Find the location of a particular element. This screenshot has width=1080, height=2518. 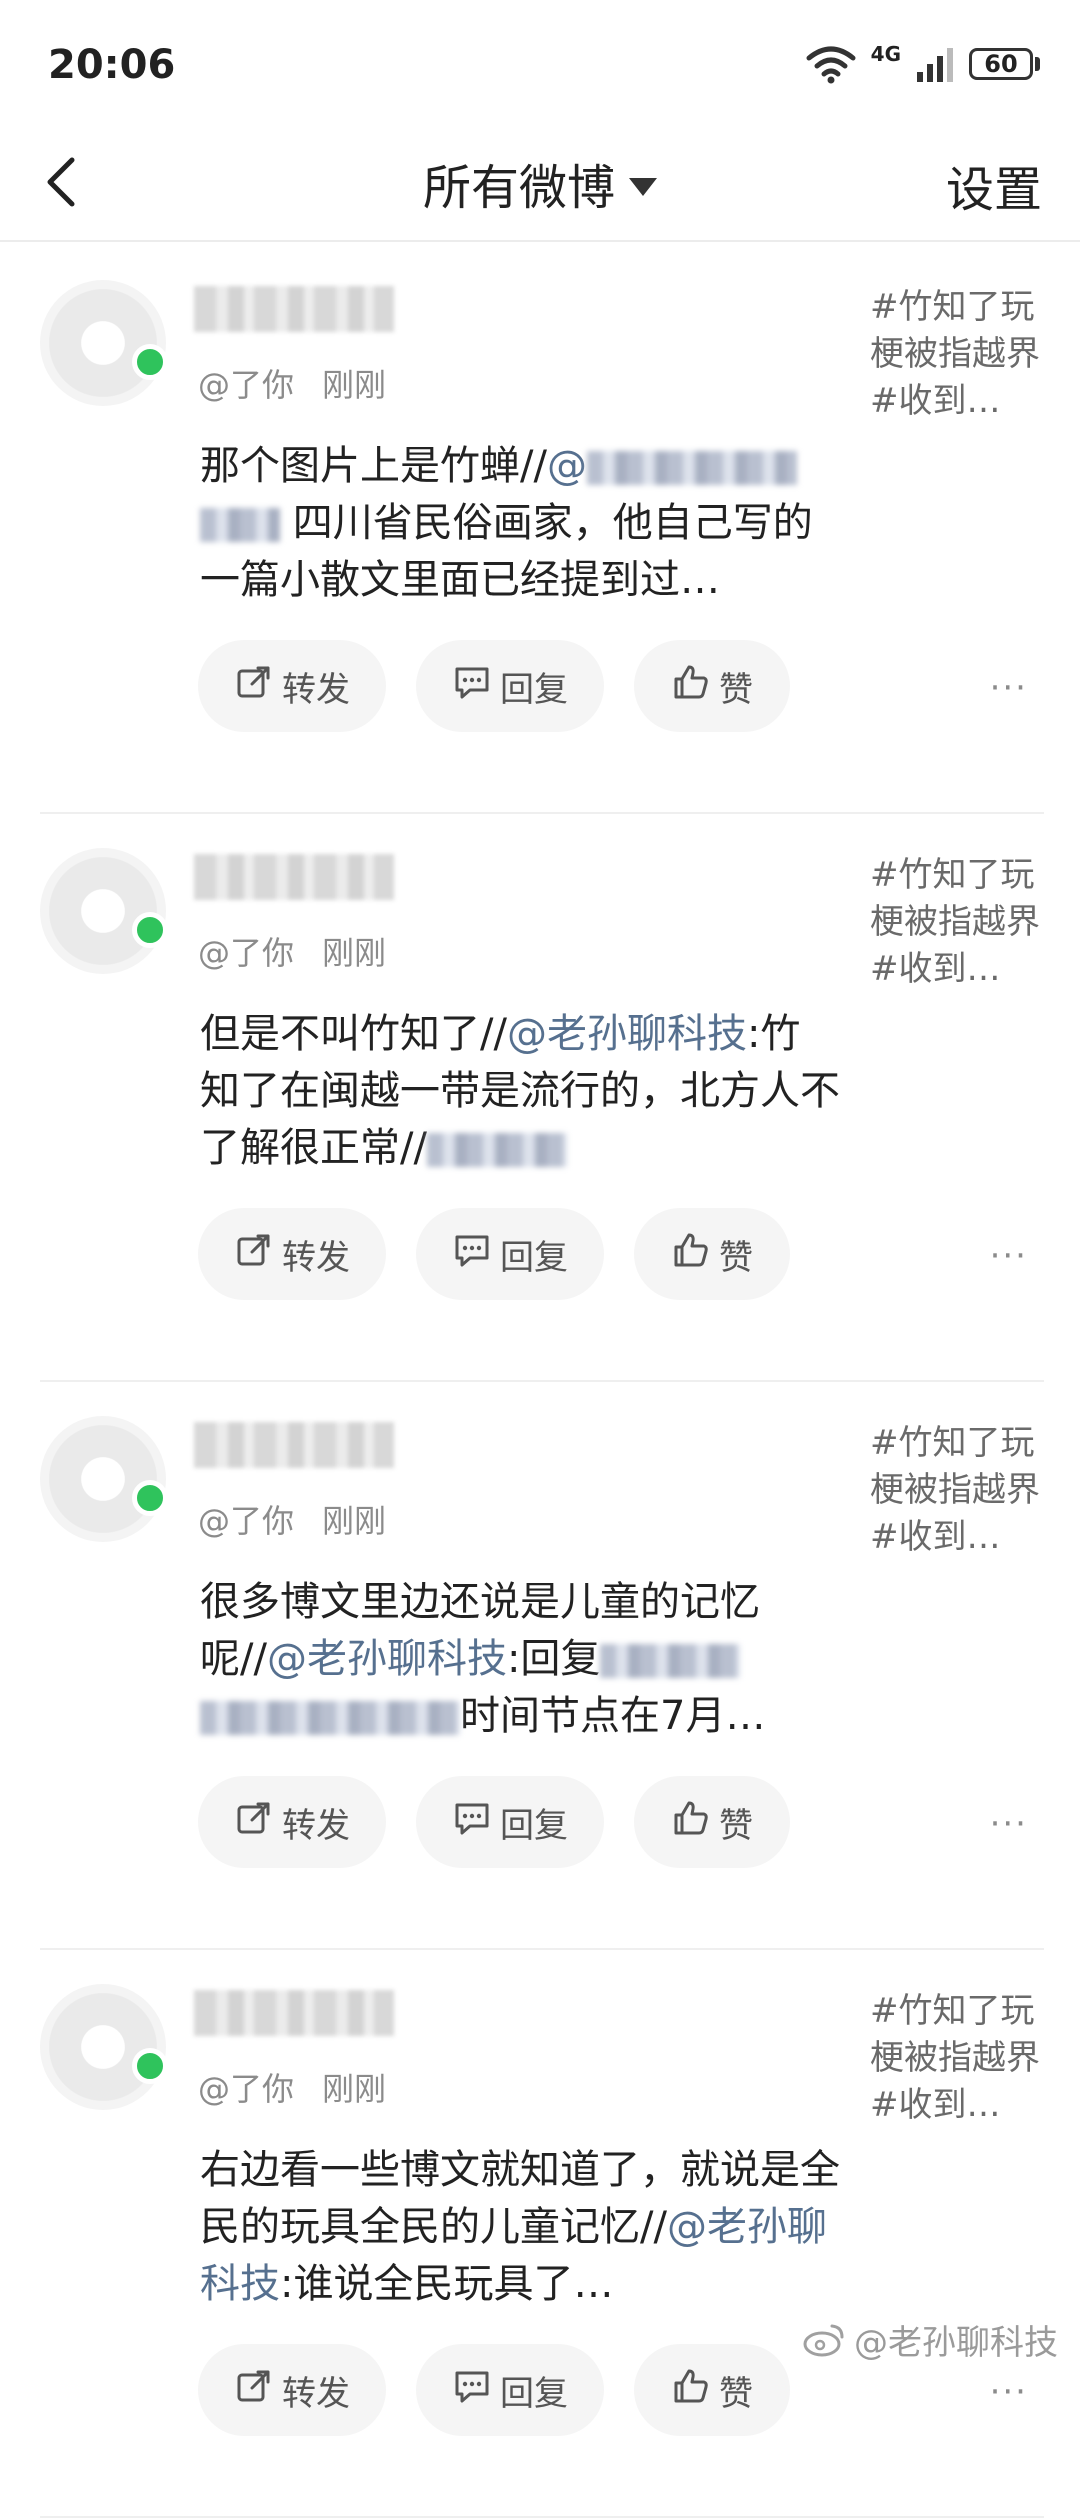

battery-icon: 60 is located at coordinates (1004, 64).